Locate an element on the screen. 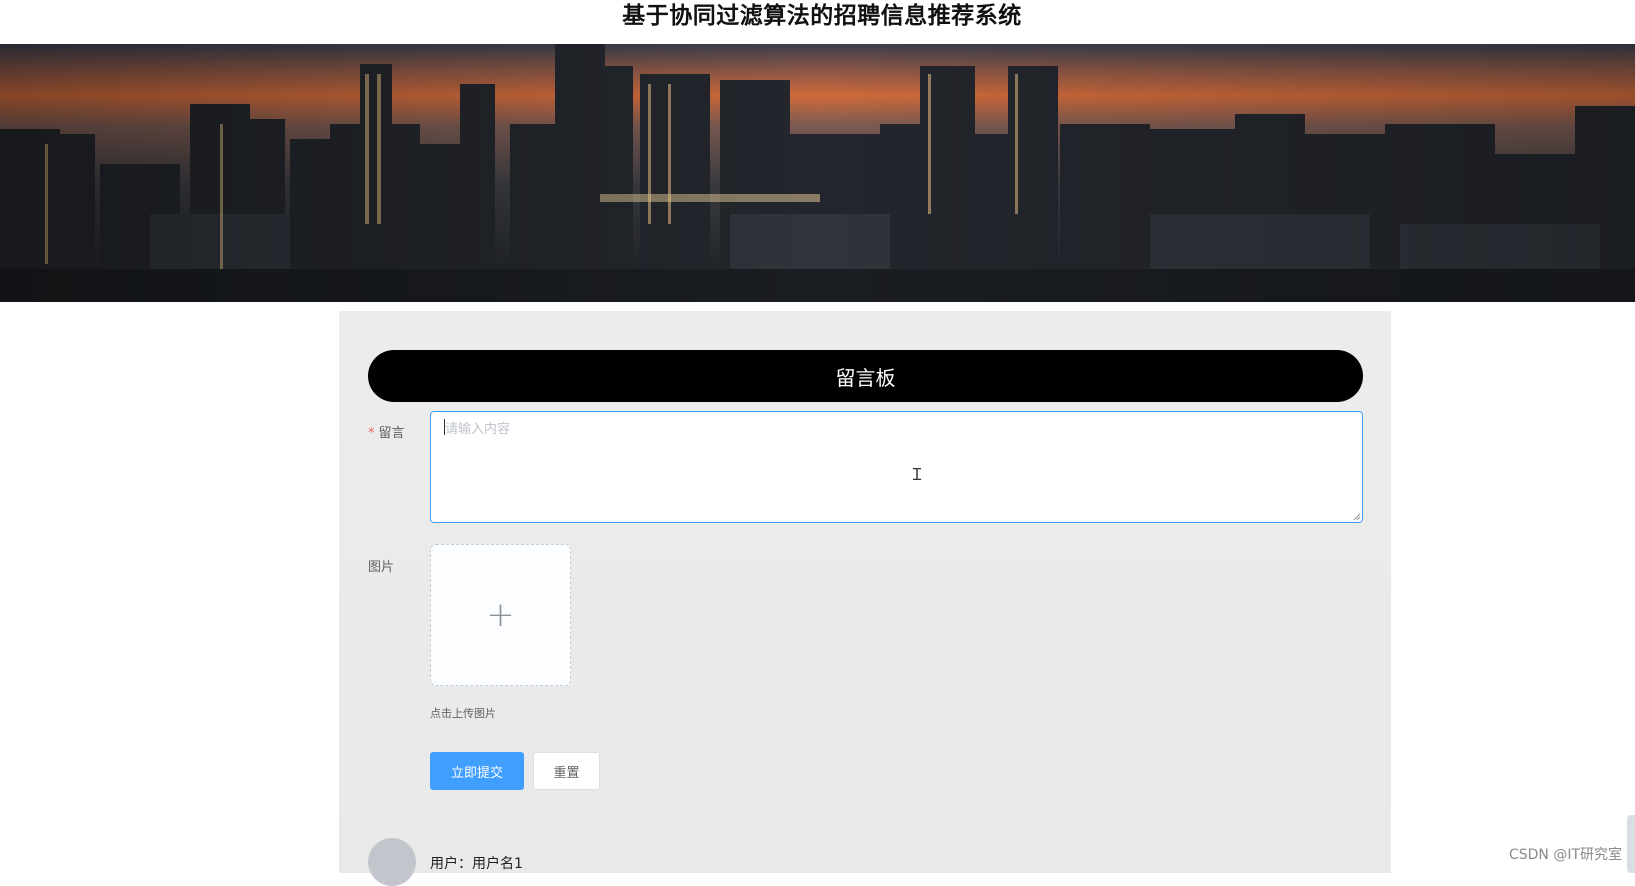 The height and width of the screenshot is (886, 1635). image-upload-box: + is located at coordinates (500, 615).